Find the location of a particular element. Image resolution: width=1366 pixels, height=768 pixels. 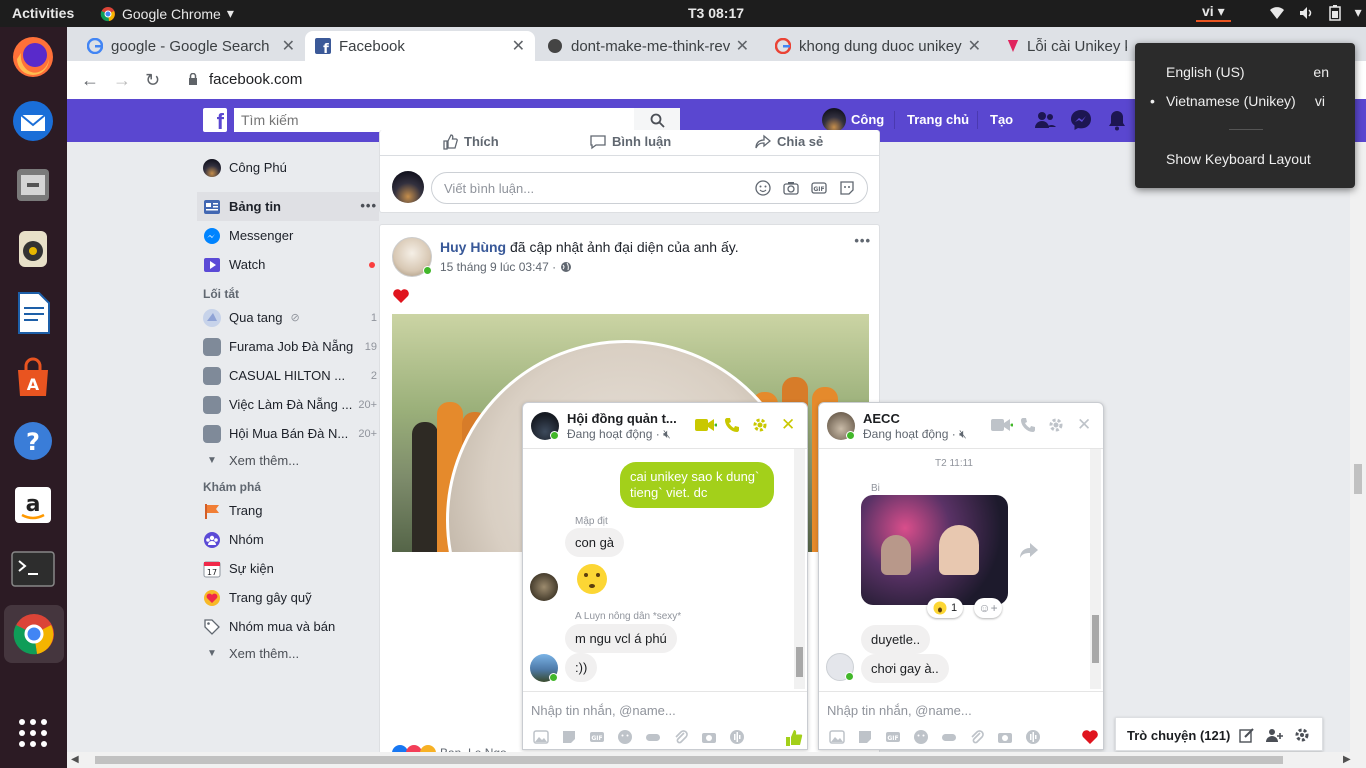

share-button: Chia sẻ is located at coordinates (789, 142).